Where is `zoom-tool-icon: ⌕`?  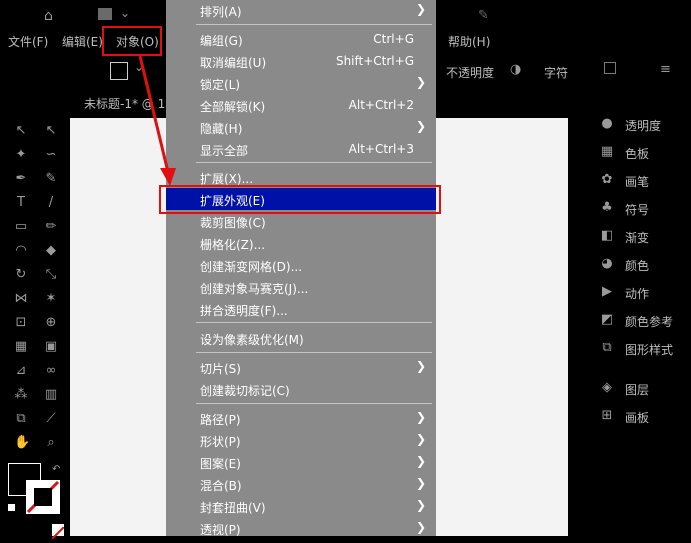 zoom-tool-icon: ⌕ is located at coordinates (51, 443).